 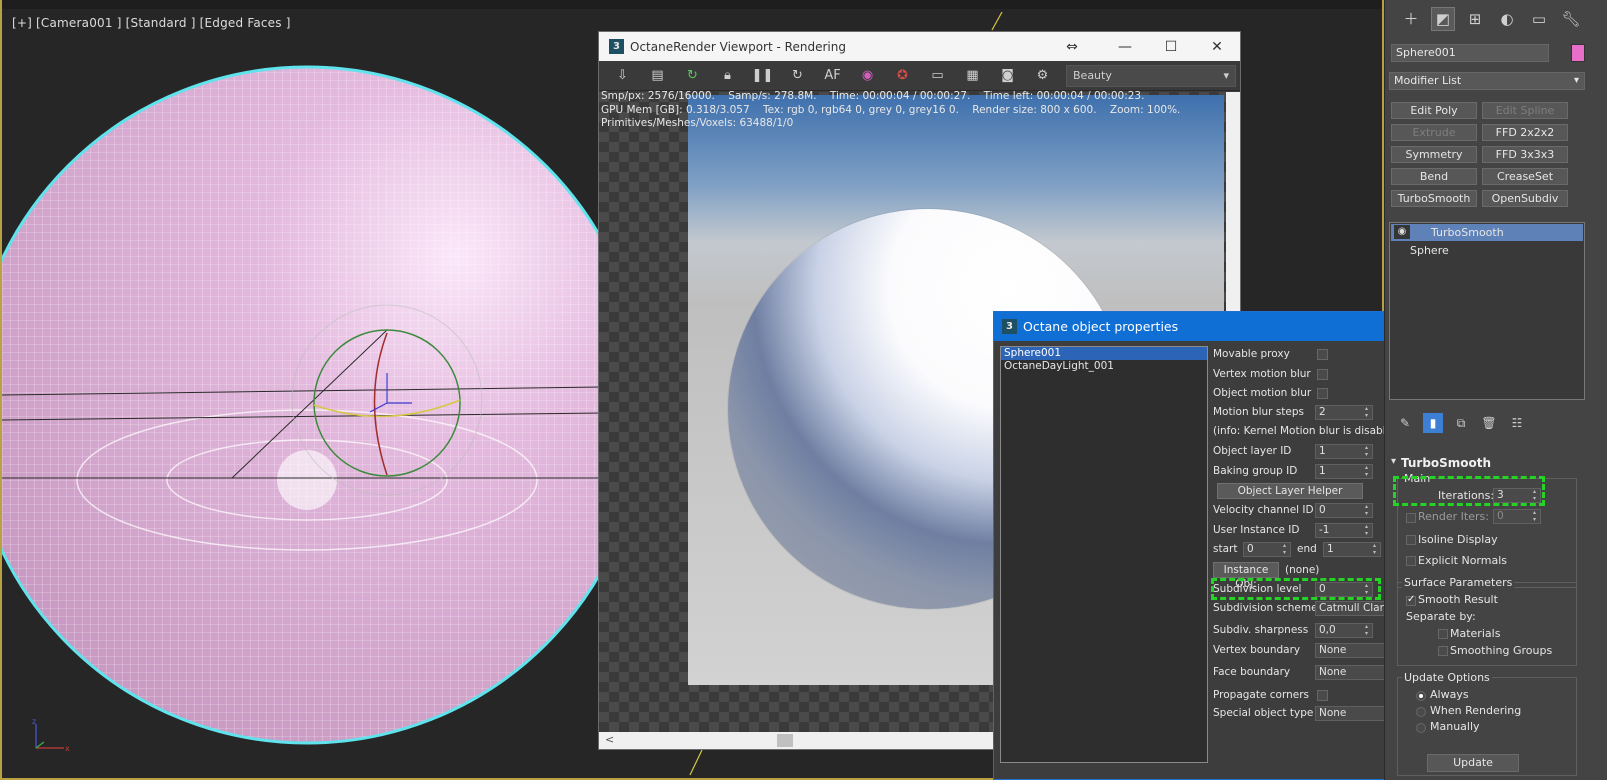 What do you see at coordinates (1290, 491) in the screenshot?
I see `object-layer-helper-button: Object Layer Helper` at bounding box center [1290, 491].